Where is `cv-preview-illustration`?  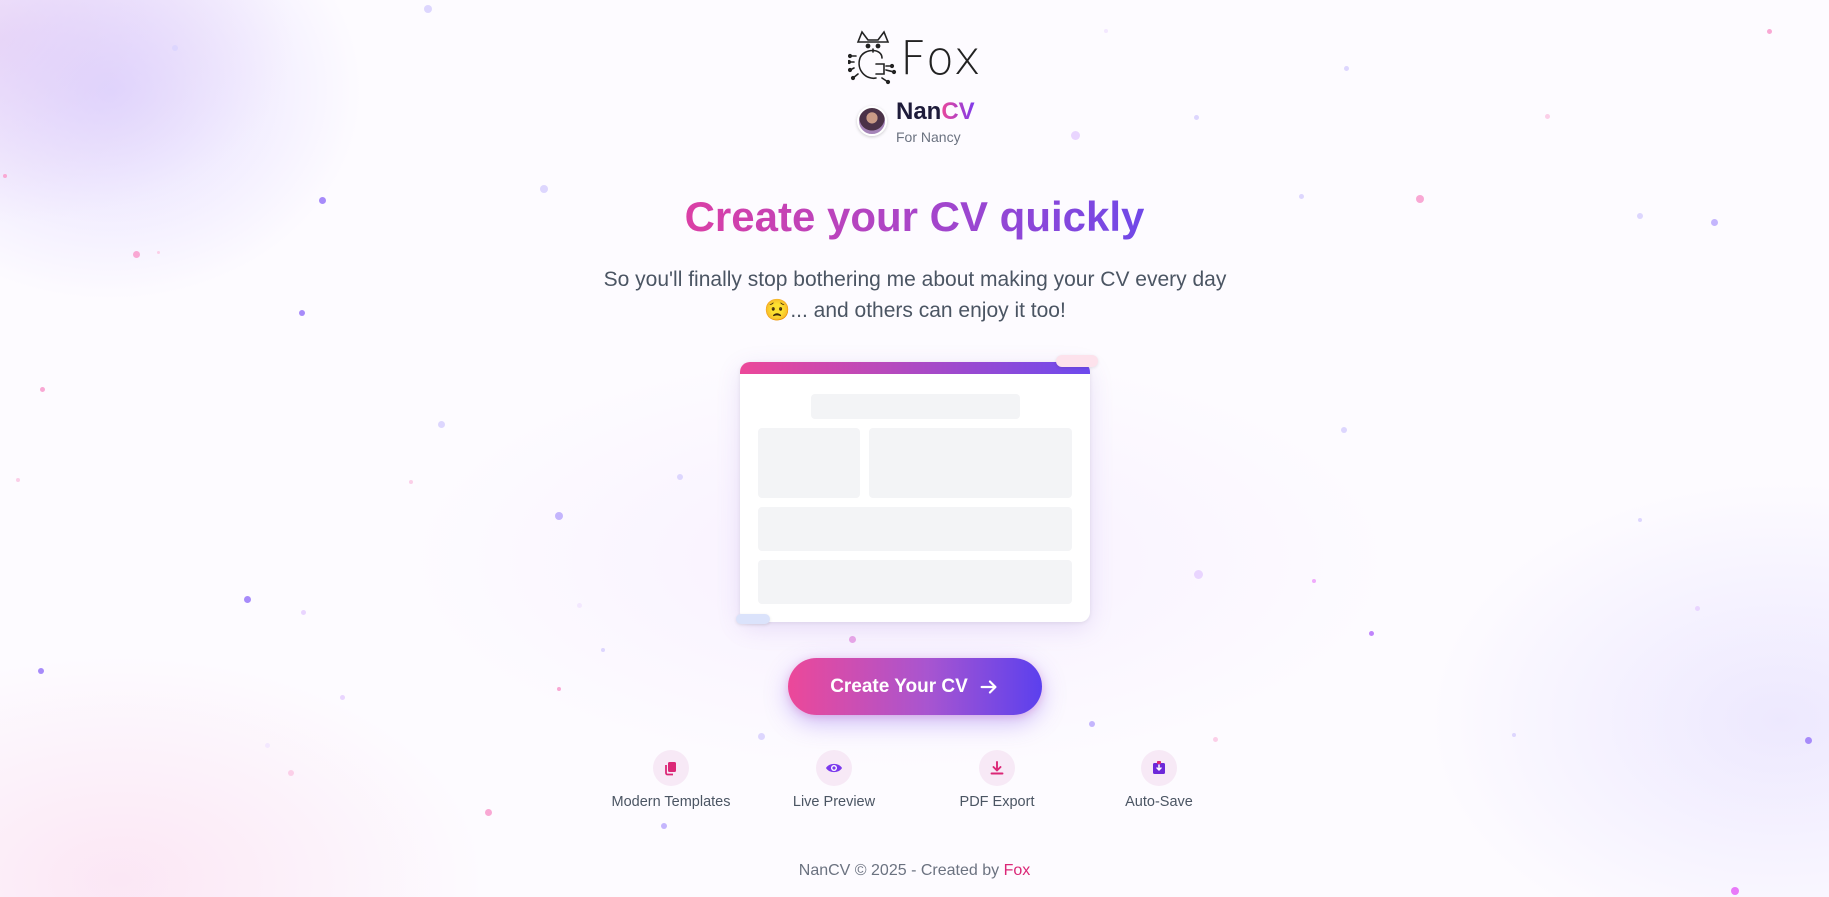
cv-preview-illustration is located at coordinates (915, 492).